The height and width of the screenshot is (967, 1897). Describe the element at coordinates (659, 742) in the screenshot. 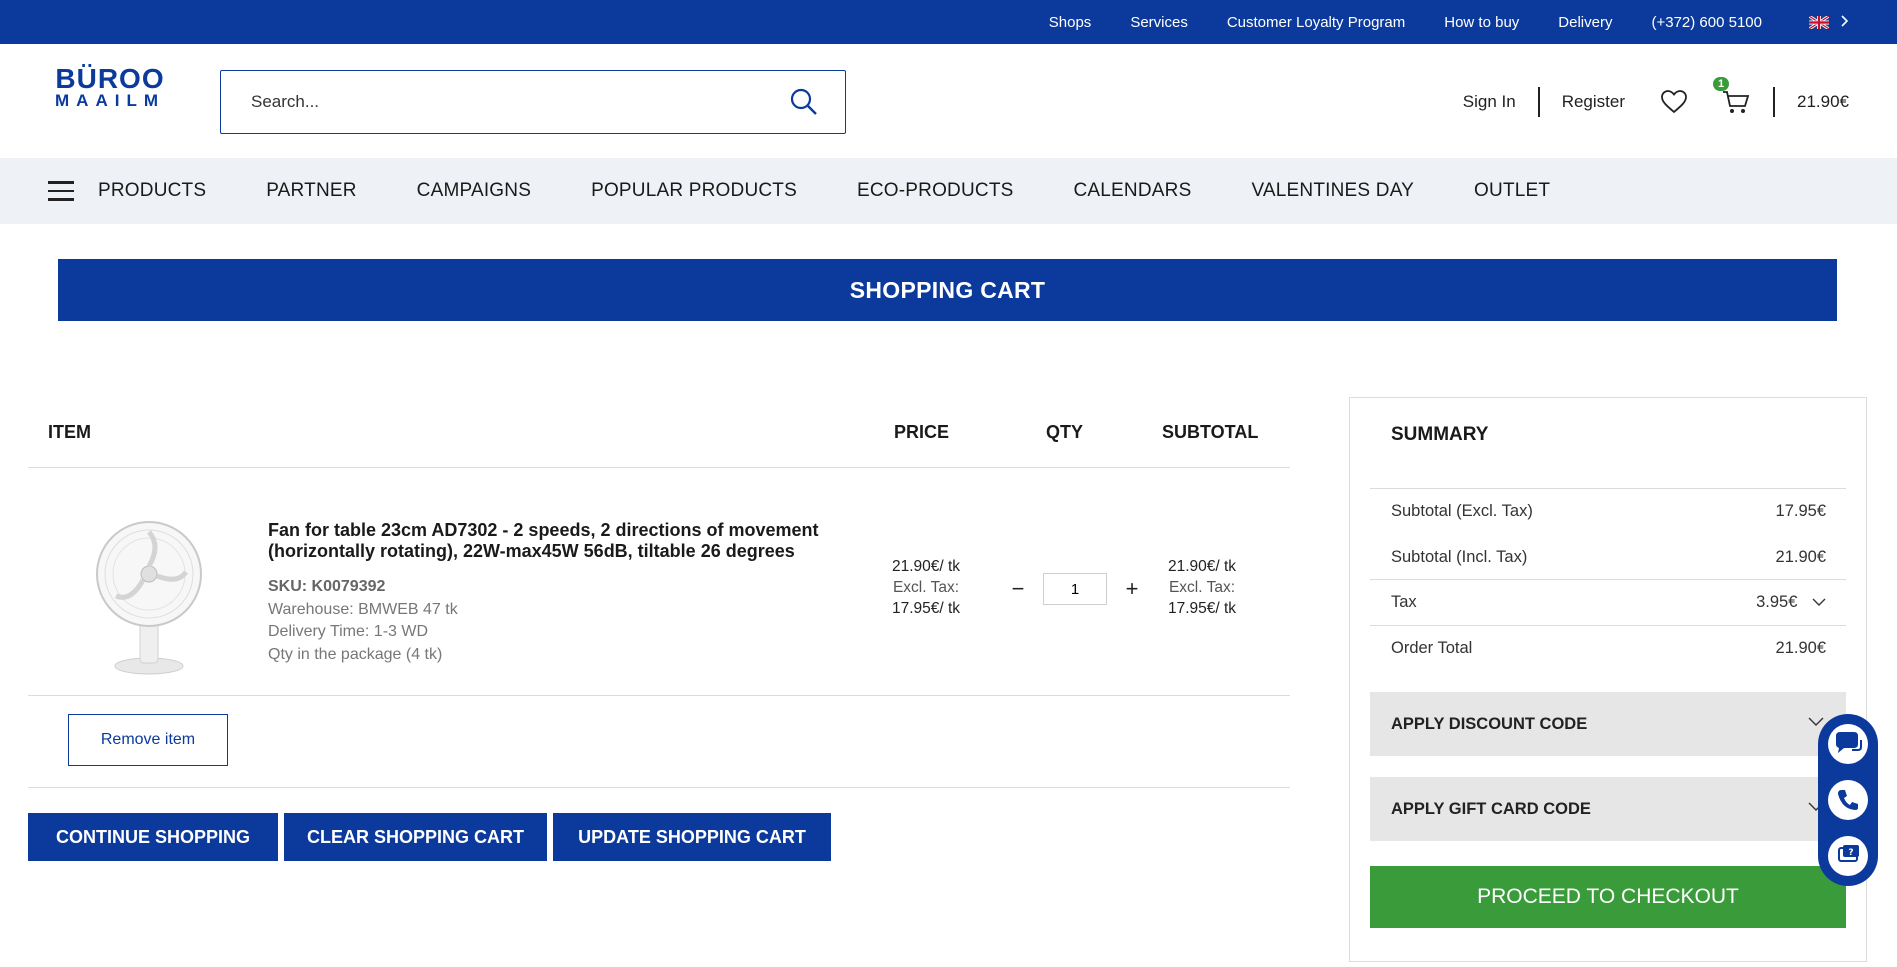

I see `remove-row: Remove item` at that location.